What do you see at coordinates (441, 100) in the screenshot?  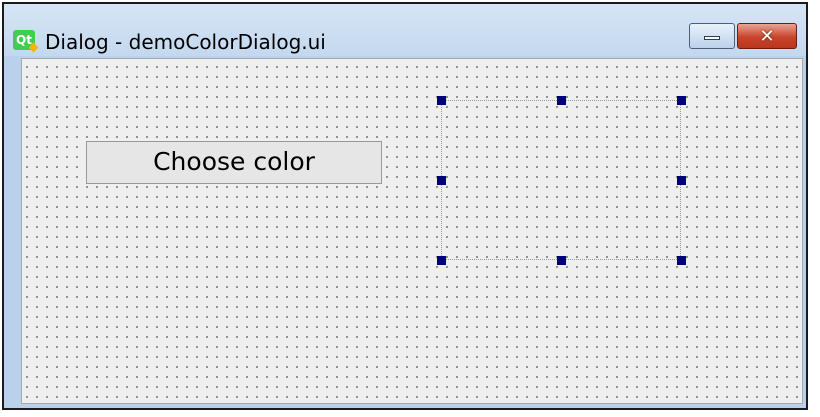 I see `resize-handle-top-left` at bounding box center [441, 100].